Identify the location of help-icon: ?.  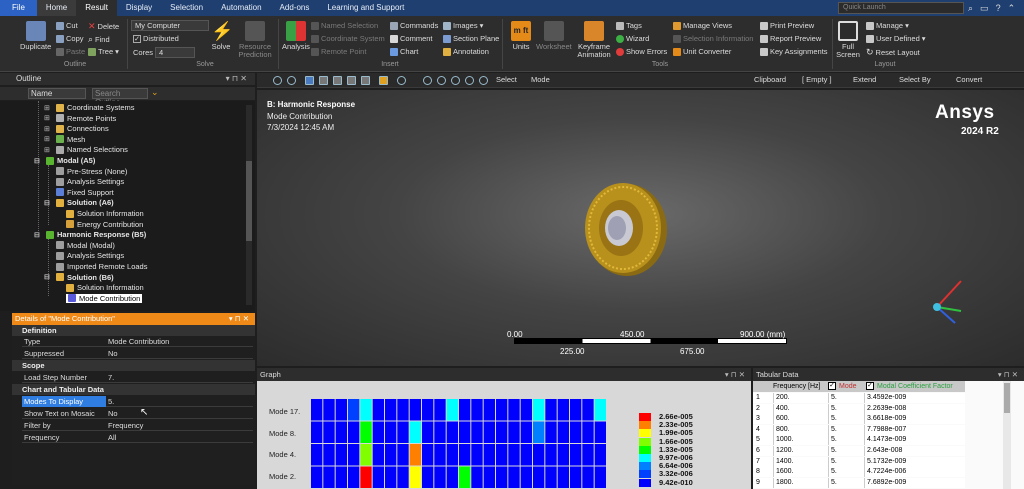
(998, 8).